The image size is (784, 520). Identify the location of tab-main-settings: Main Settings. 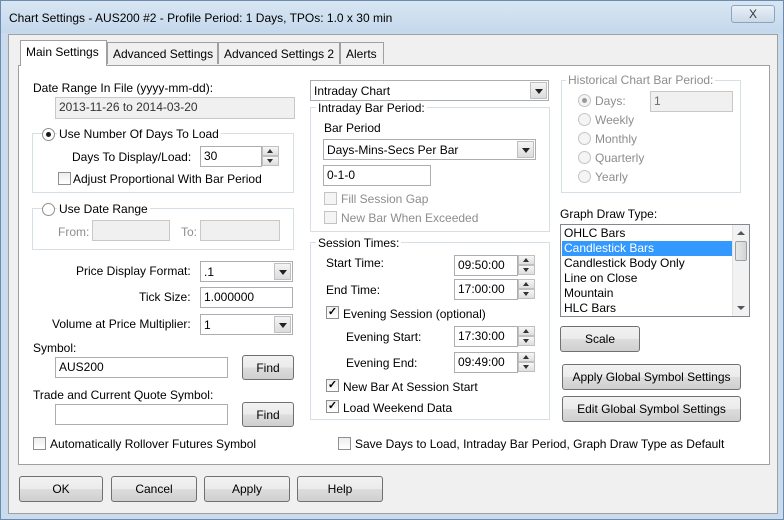
(63, 53).